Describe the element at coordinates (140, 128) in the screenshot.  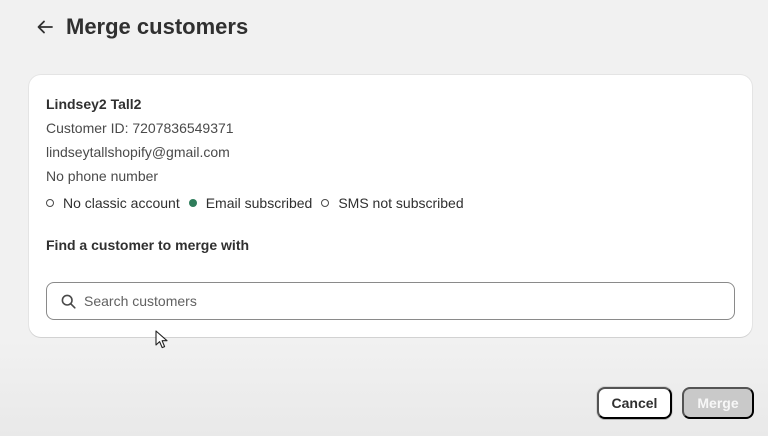
I see `customer-id: Customer ID: 7207836549371` at that location.